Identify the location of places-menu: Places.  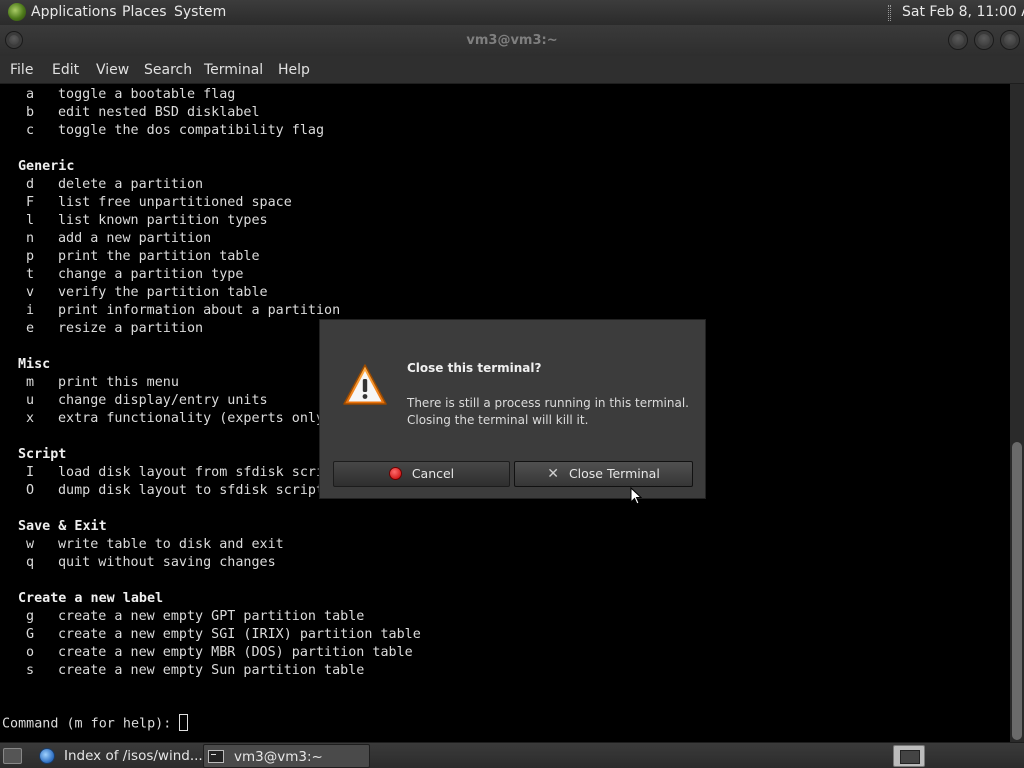
(144, 12).